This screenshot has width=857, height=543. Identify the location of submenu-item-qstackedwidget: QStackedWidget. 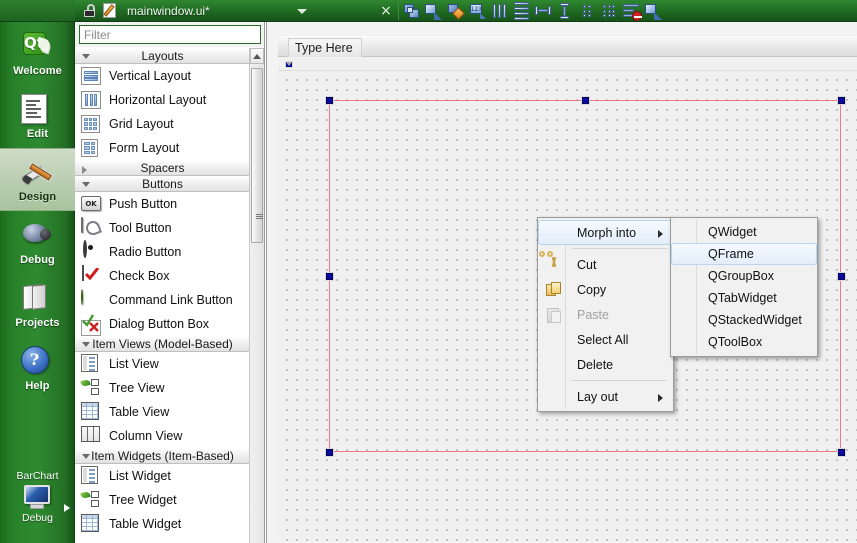
(744, 320).